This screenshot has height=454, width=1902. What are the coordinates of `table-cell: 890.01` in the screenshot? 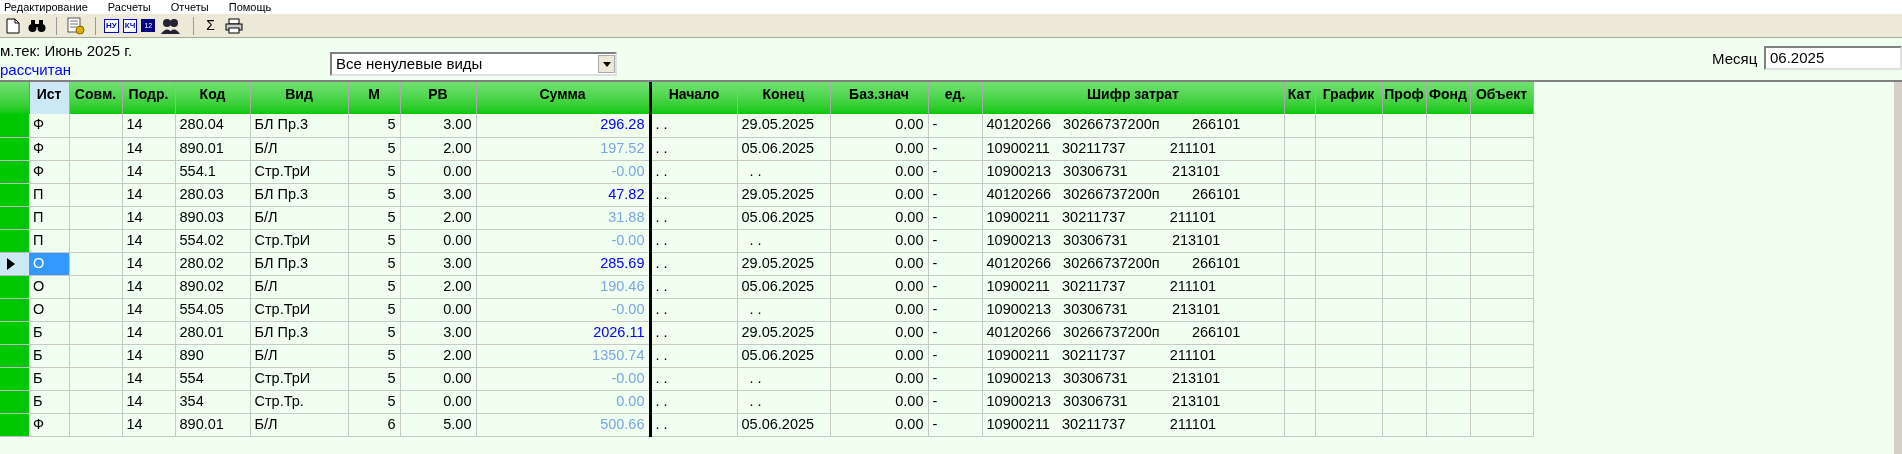 It's located at (212, 148).